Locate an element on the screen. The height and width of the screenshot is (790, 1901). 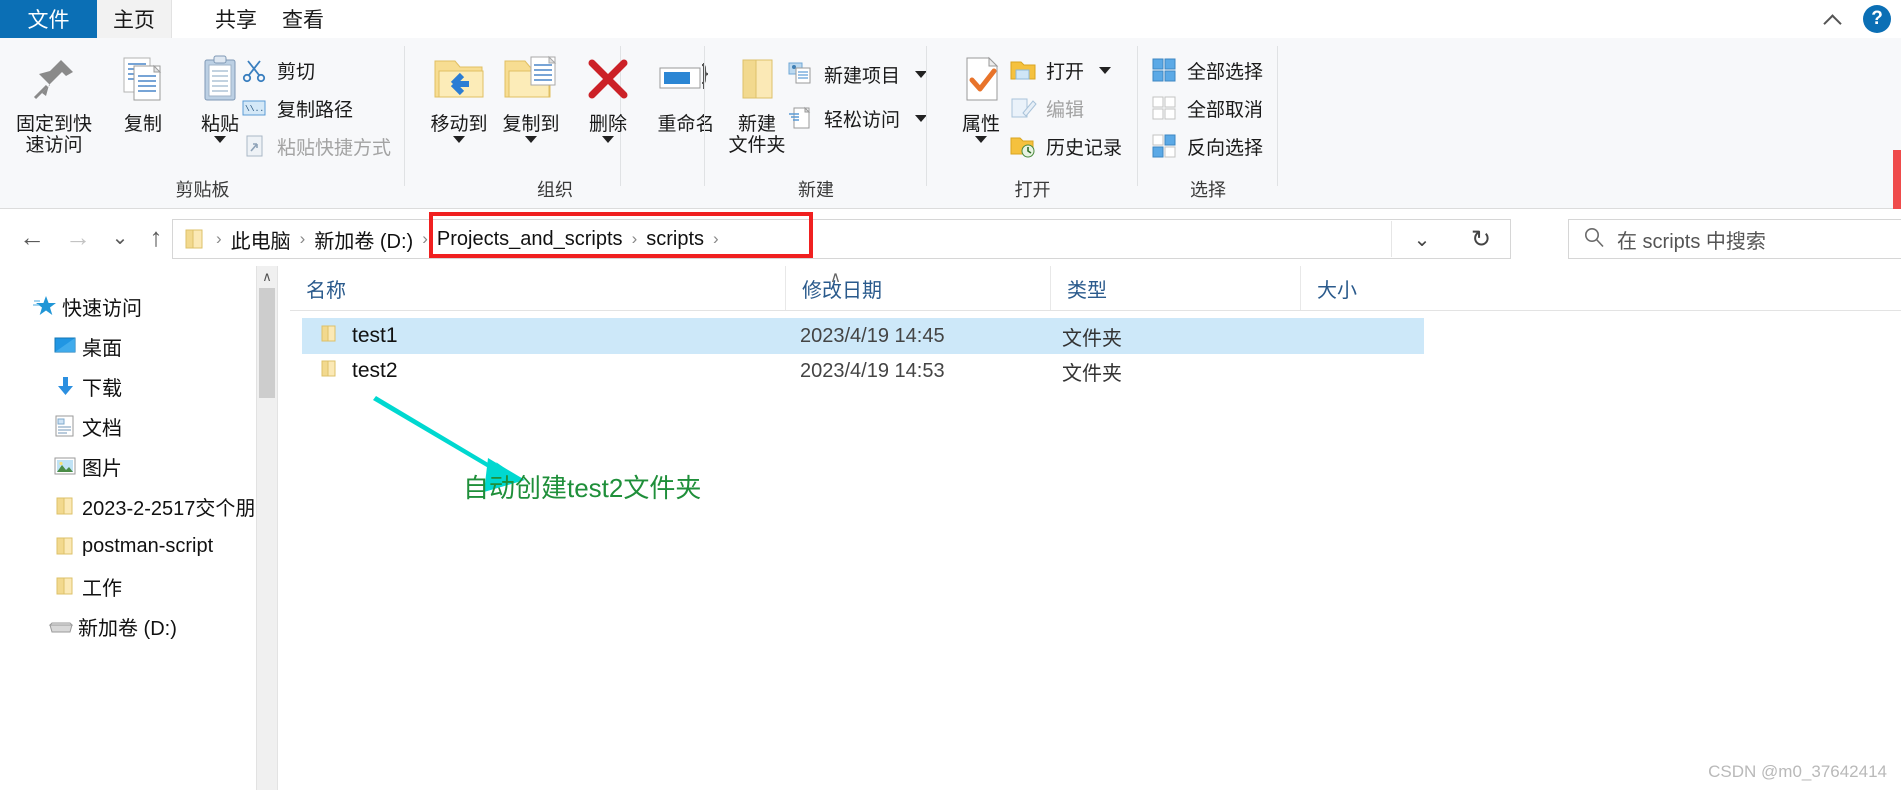
easy-access-button: 轻松访问 is located at coordinates (857, 118).